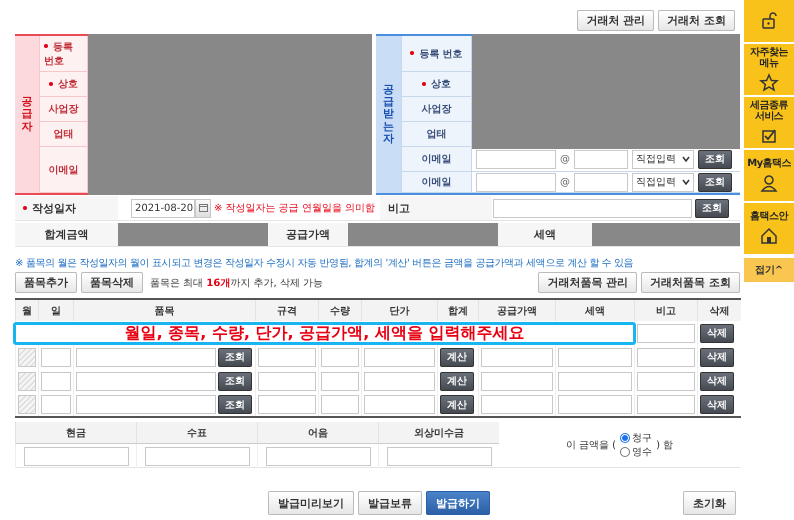 This screenshot has width=794, height=520. Describe the element at coordinates (295, 208) in the screenshot. I see `date-note: ※ 작성일자는 공급 연월일을 의미함` at that location.